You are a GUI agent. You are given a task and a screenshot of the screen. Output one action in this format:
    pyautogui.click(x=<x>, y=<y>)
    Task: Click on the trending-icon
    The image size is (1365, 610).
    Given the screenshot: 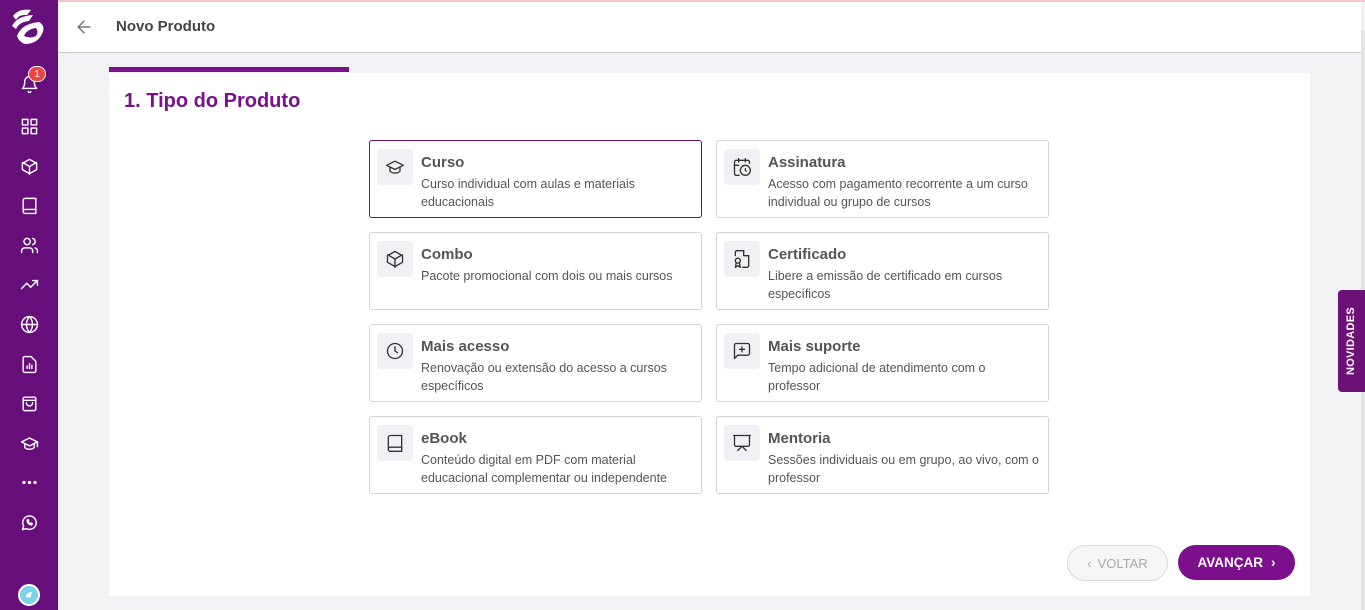 What is the action you would take?
    pyautogui.click(x=29, y=284)
    